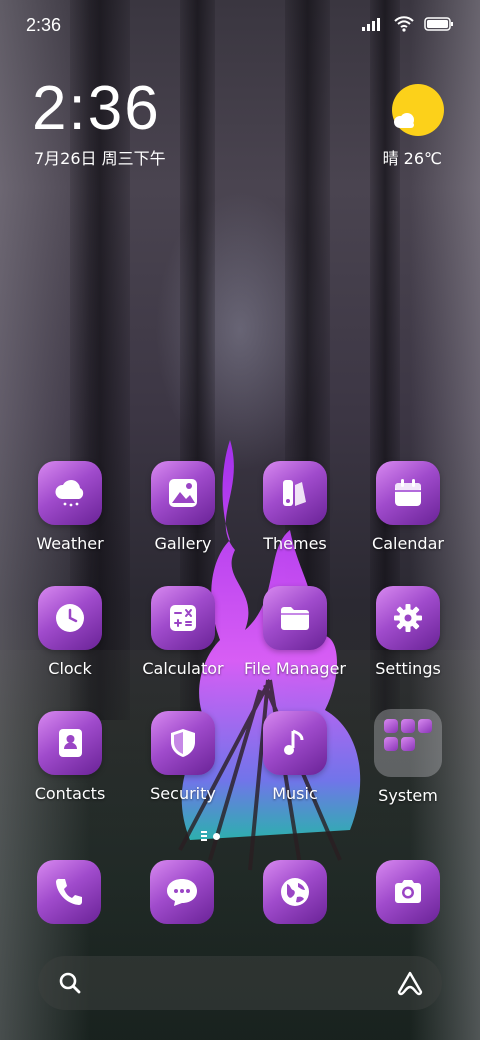  Describe the element at coordinates (408, 795) in the screenshot. I see `app-label: System` at that location.